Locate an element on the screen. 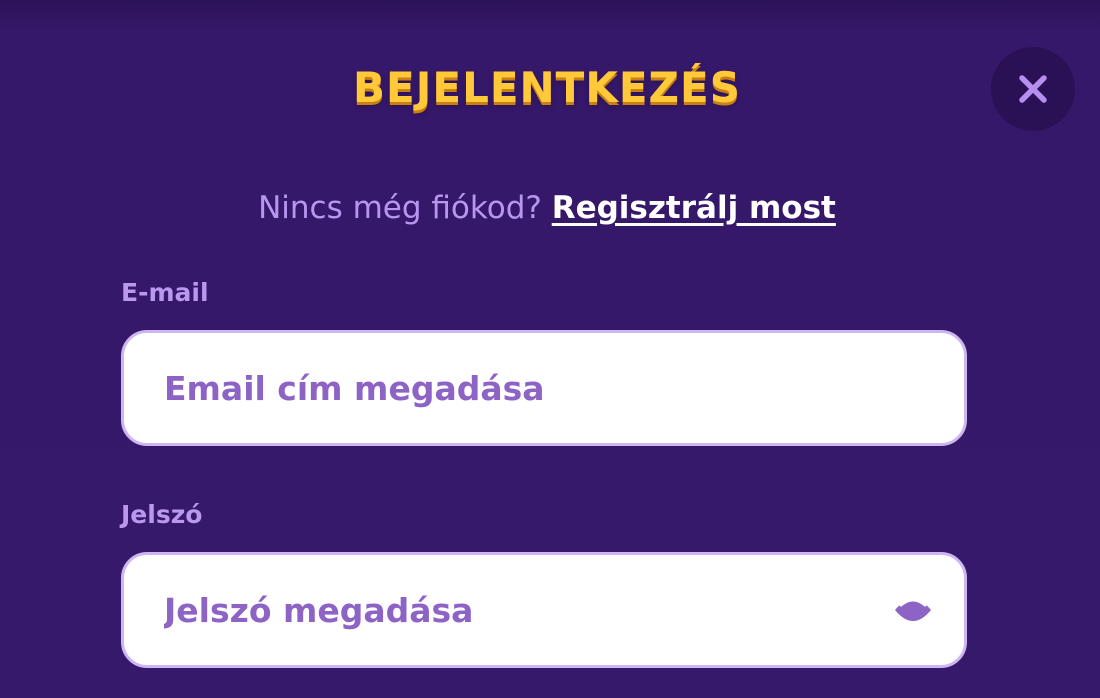  show-password-toggle is located at coordinates (913, 610).